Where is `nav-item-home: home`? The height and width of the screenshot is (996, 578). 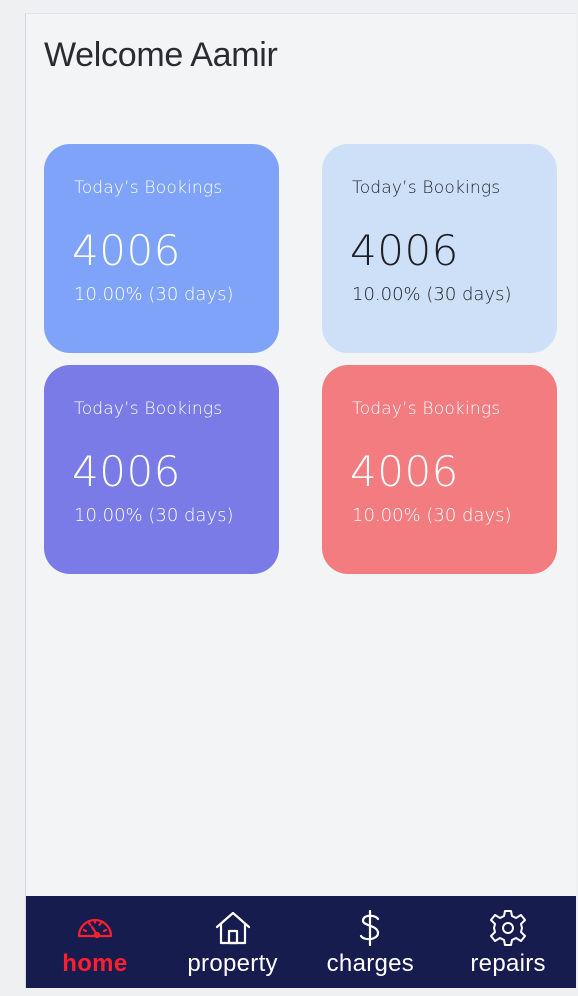 nav-item-home: home is located at coordinates (95, 942).